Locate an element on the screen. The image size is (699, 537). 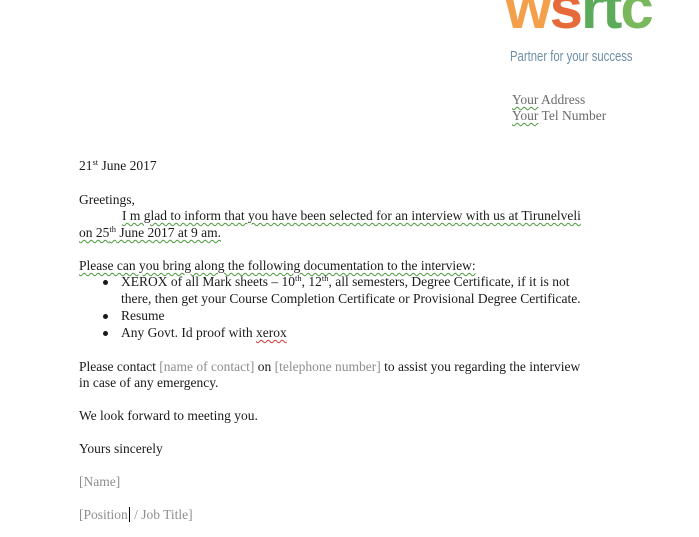
sender-address-text: Your Address is located at coordinates (549, 99).